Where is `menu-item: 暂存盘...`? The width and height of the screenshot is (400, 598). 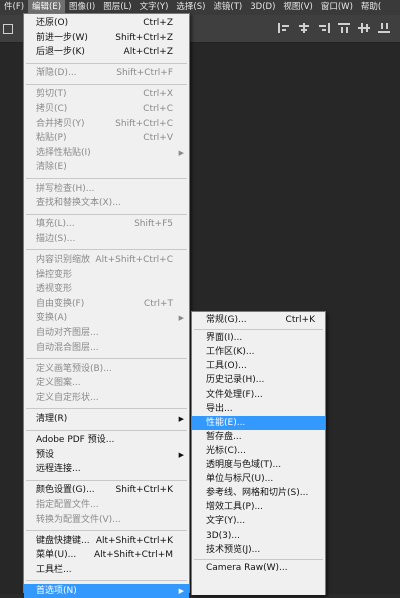
menu-item: 暂存盘... is located at coordinates (258, 437).